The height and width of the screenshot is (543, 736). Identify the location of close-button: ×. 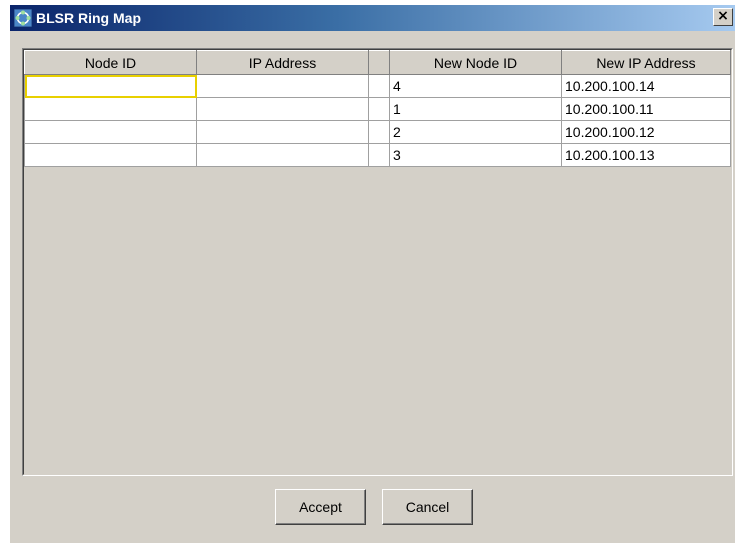
(723, 17).